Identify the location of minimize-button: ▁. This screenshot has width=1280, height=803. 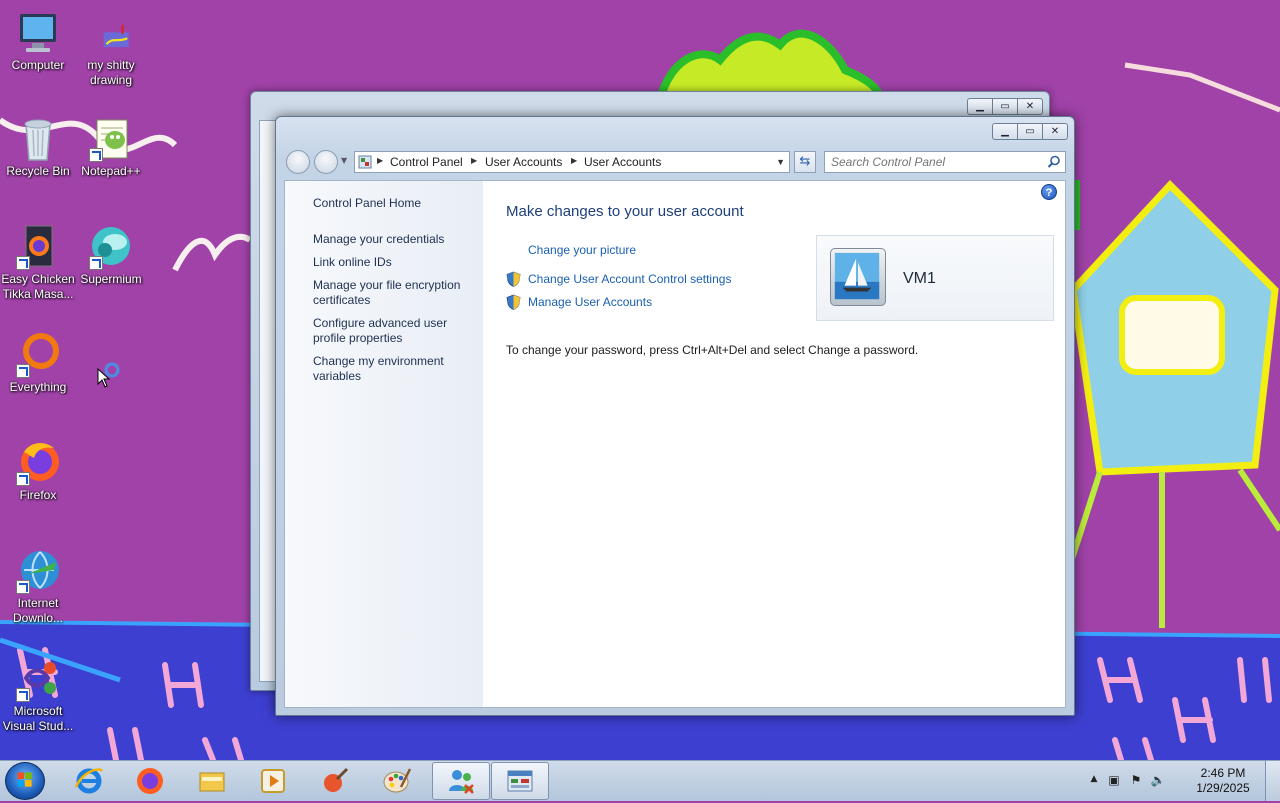
(1005, 131).